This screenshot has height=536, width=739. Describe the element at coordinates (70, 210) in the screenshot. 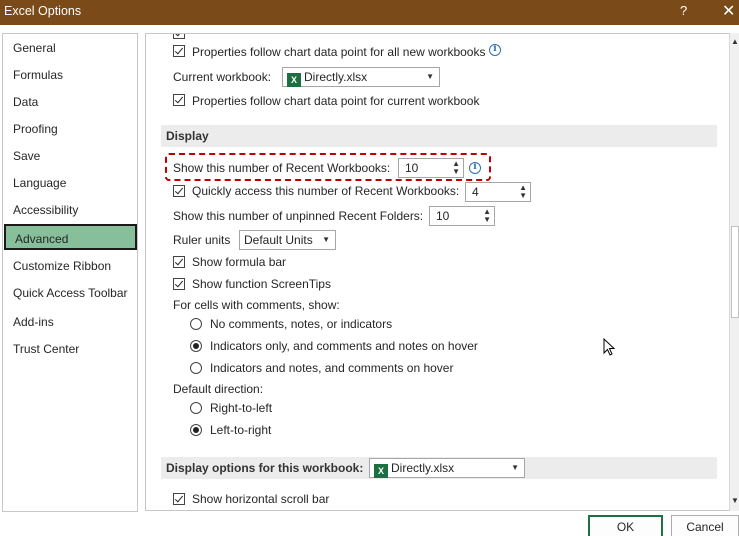

I see `nav-item-accessibility: Accessibility` at that location.